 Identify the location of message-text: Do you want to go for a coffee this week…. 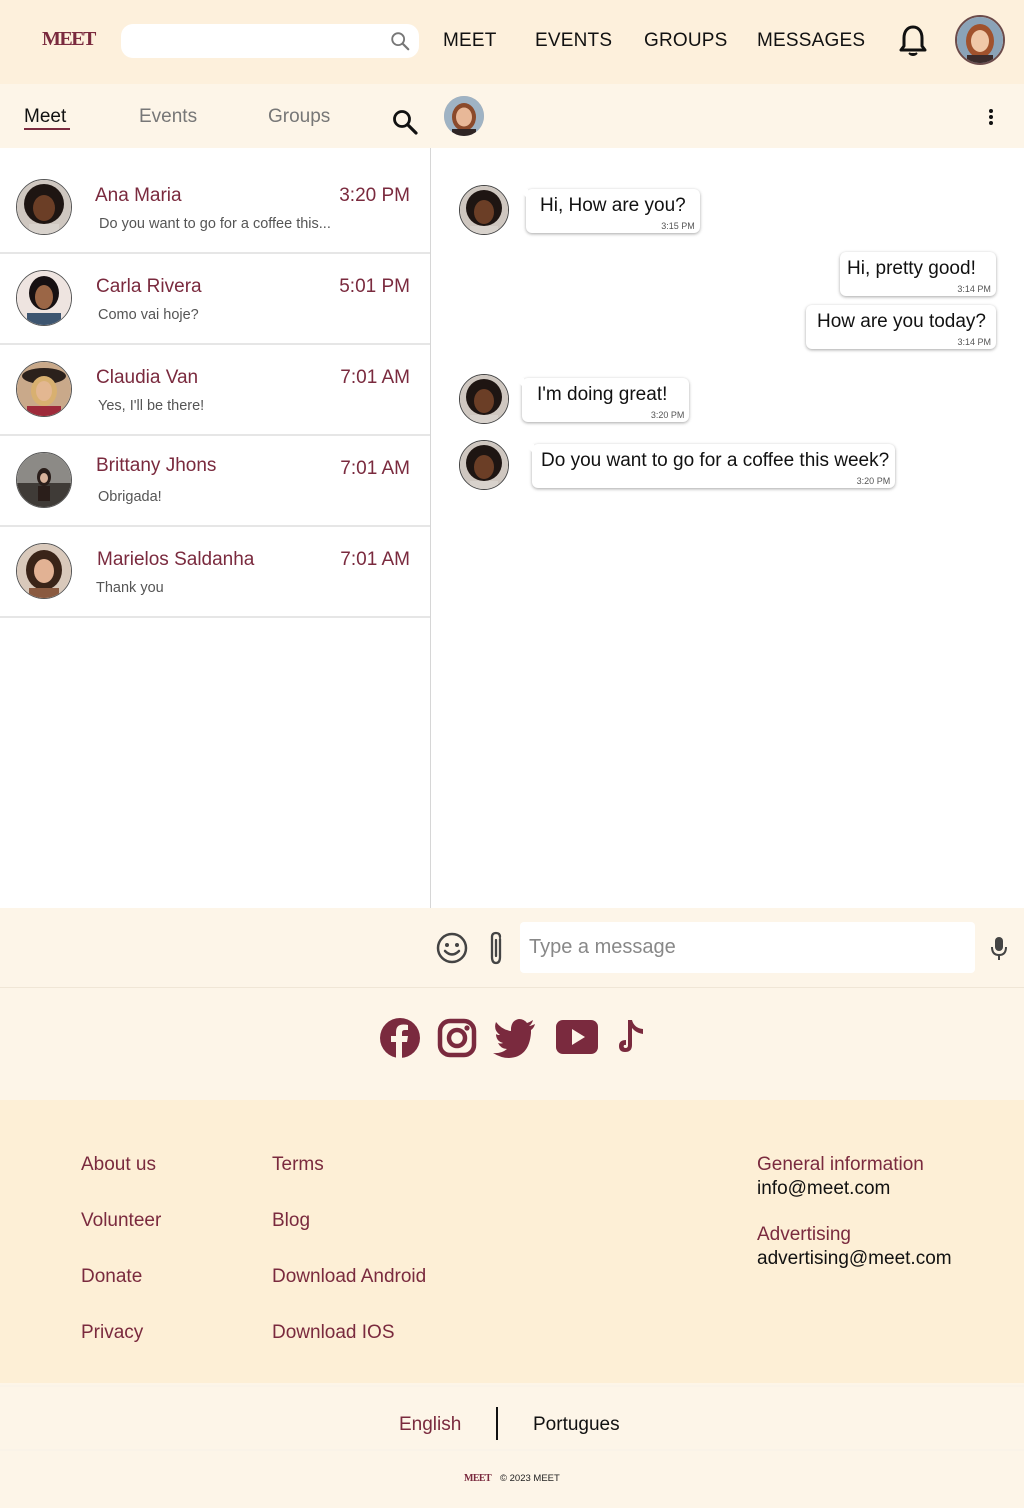
(715, 460).